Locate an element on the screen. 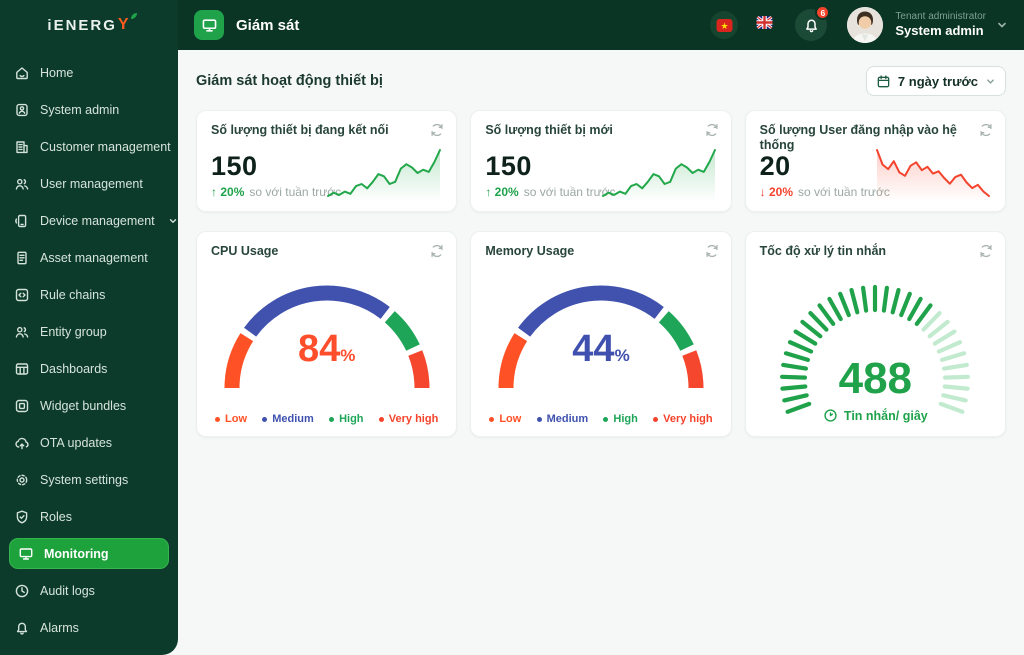  sidebar-item-label: Asset management is located at coordinates (94, 257).